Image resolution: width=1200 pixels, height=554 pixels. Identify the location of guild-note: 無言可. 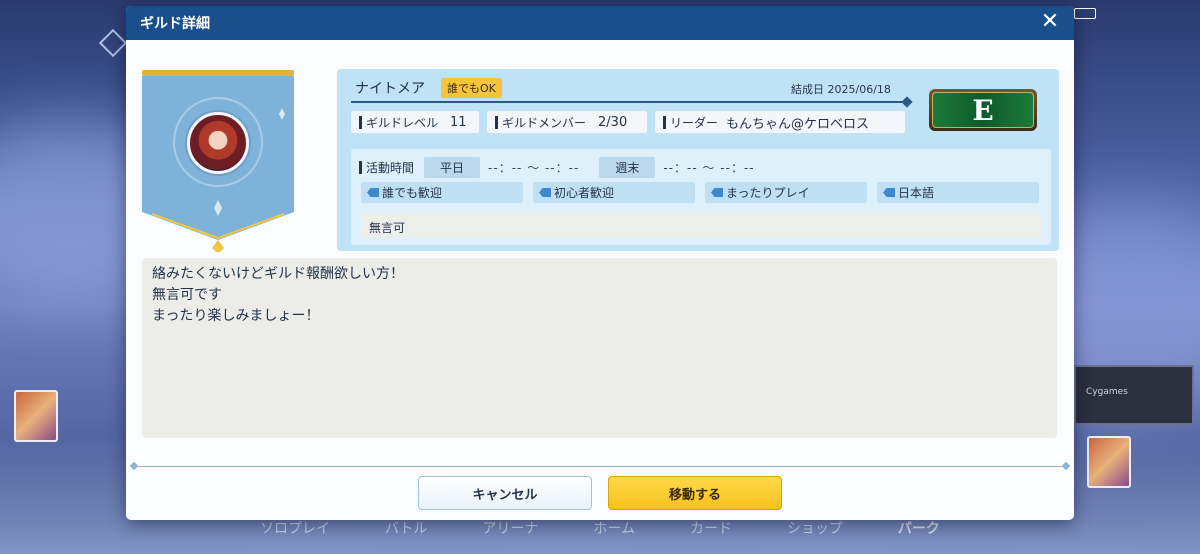
(701, 225).